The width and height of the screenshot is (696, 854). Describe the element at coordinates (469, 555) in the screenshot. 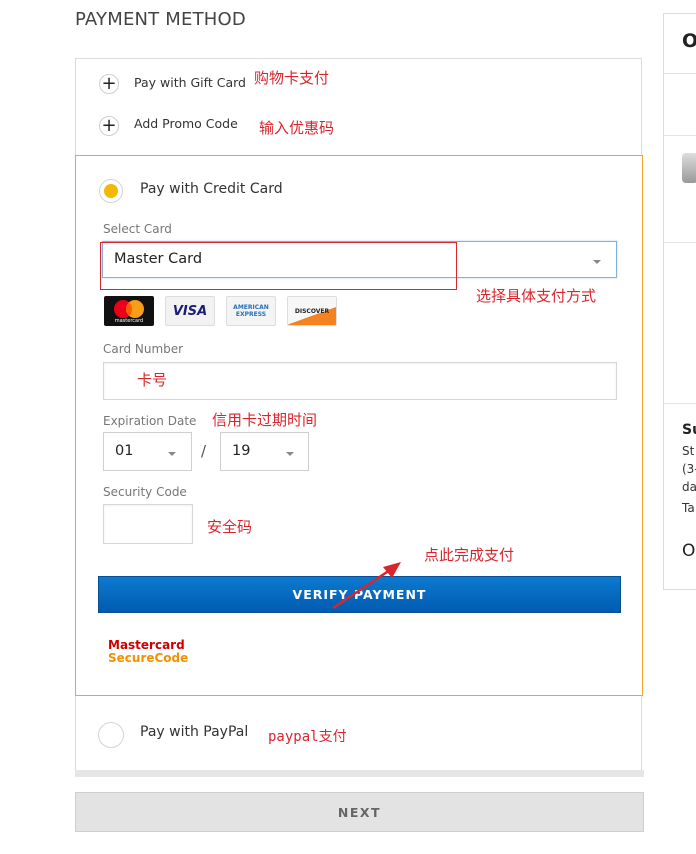

I see `verify-annotation: 点此完成支付` at that location.